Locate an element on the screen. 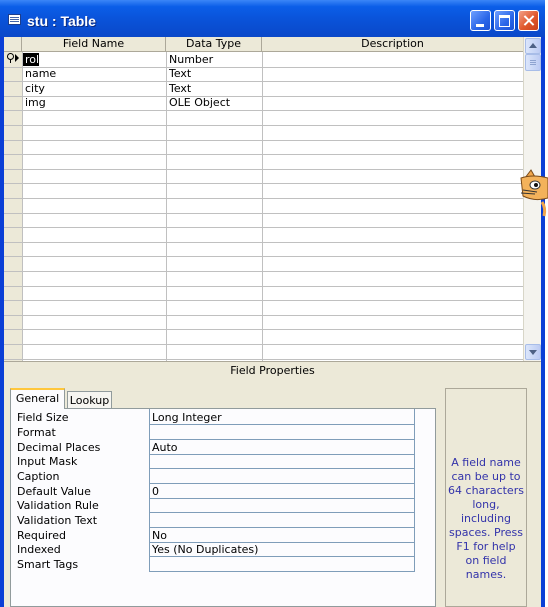 The height and width of the screenshot is (607, 548). property-value-default-value: 0 is located at coordinates (282, 492).